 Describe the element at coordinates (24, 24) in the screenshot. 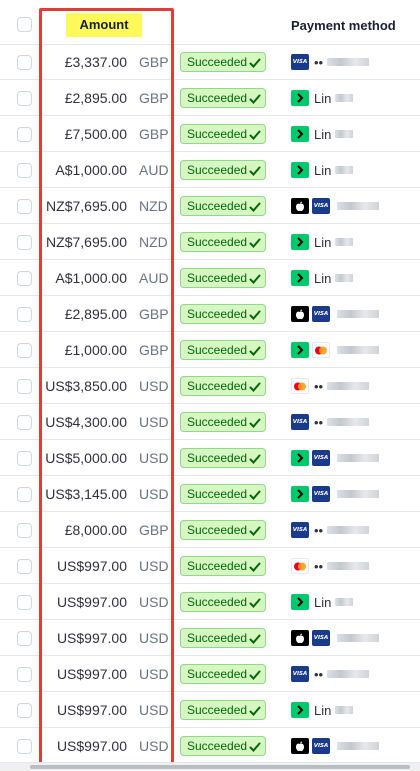

I see `select-all-checkbox` at that location.